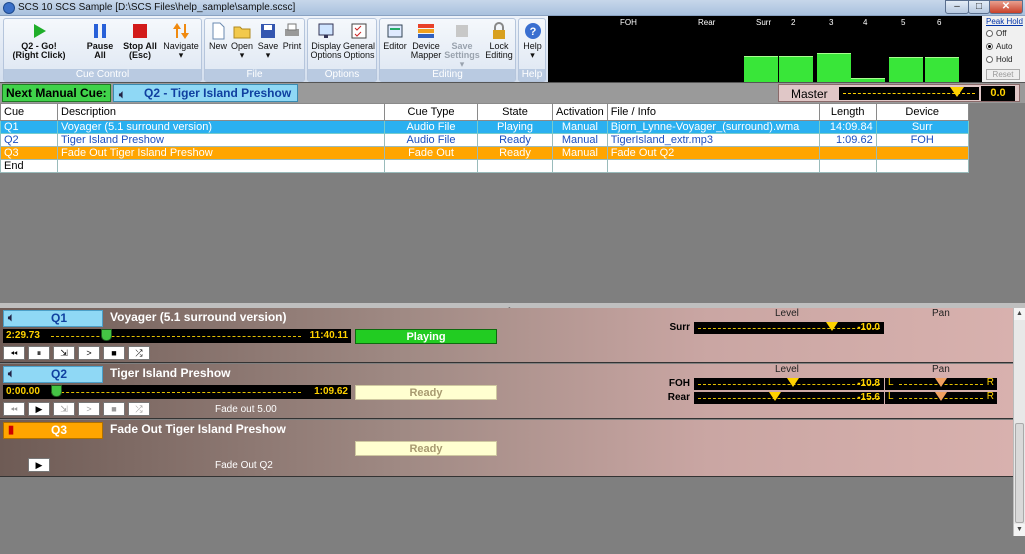 The height and width of the screenshot is (554, 1025). I want to click on maximize-button: □, so click(979, 7).